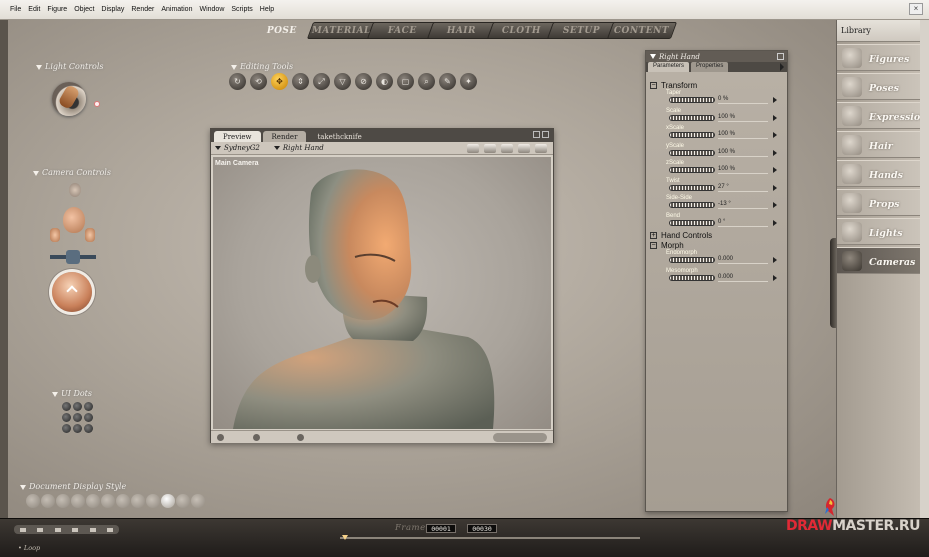  What do you see at coordinates (298, 148) in the screenshot?
I see `actor-selector: Right Hand` at bounding box center [298, 148].